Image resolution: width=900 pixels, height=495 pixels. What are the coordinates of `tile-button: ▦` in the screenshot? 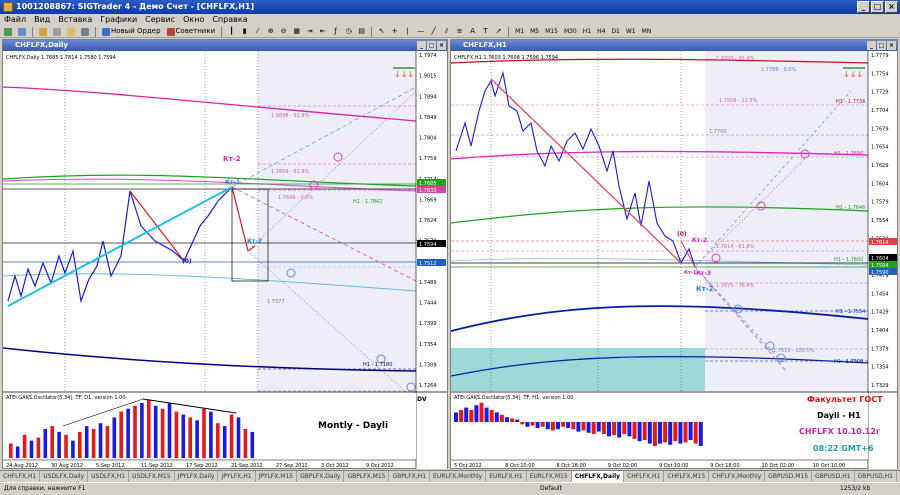 It's located at (296, 31).